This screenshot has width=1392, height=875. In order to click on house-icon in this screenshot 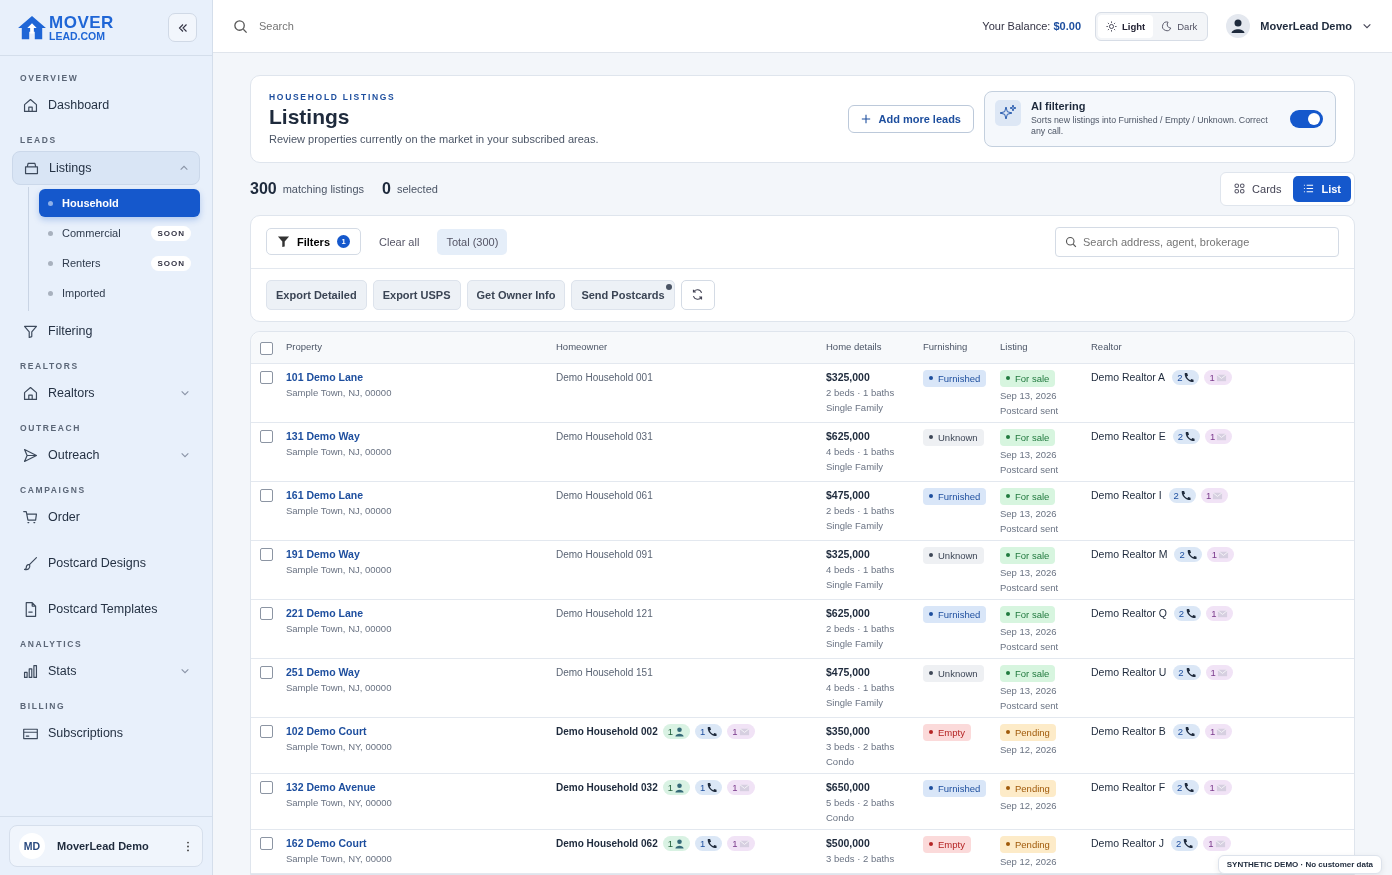, I will do `click(30, 393)`.